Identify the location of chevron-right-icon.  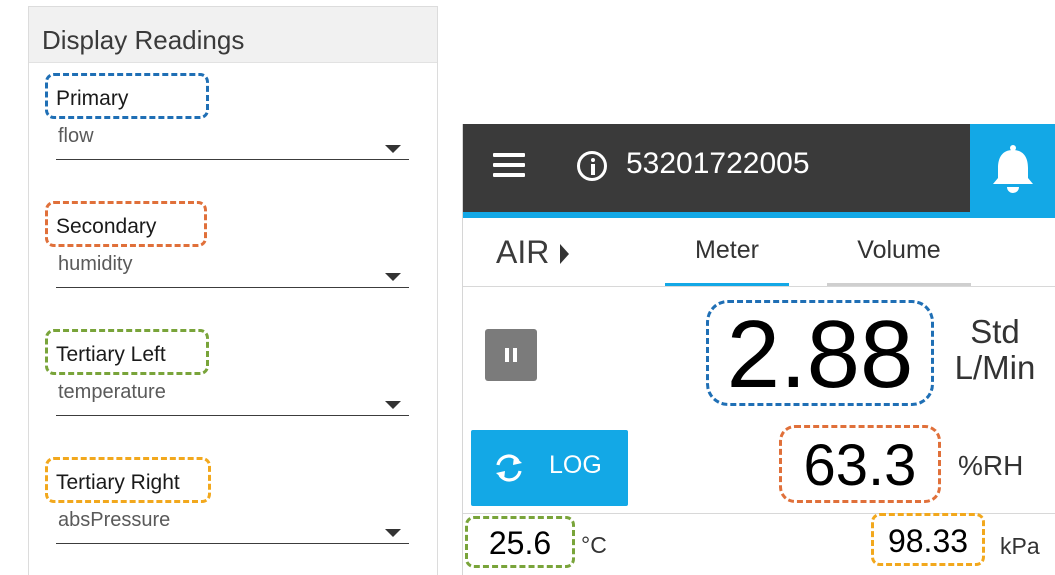
(564, 254).